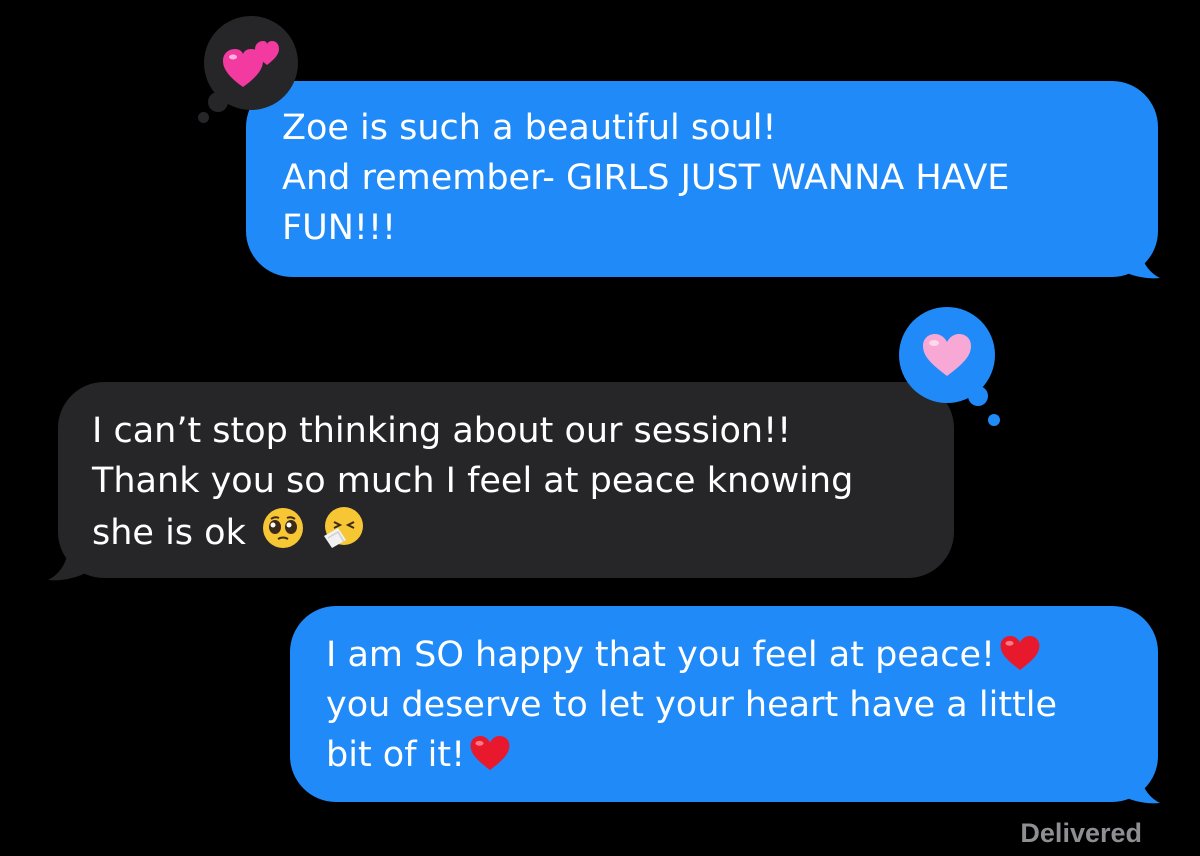 The height and width of the screenshot is (856, 1200). Describe the element at coordinates (169, 533) in the screenshot. I see `message-text: she is ok` at that location.